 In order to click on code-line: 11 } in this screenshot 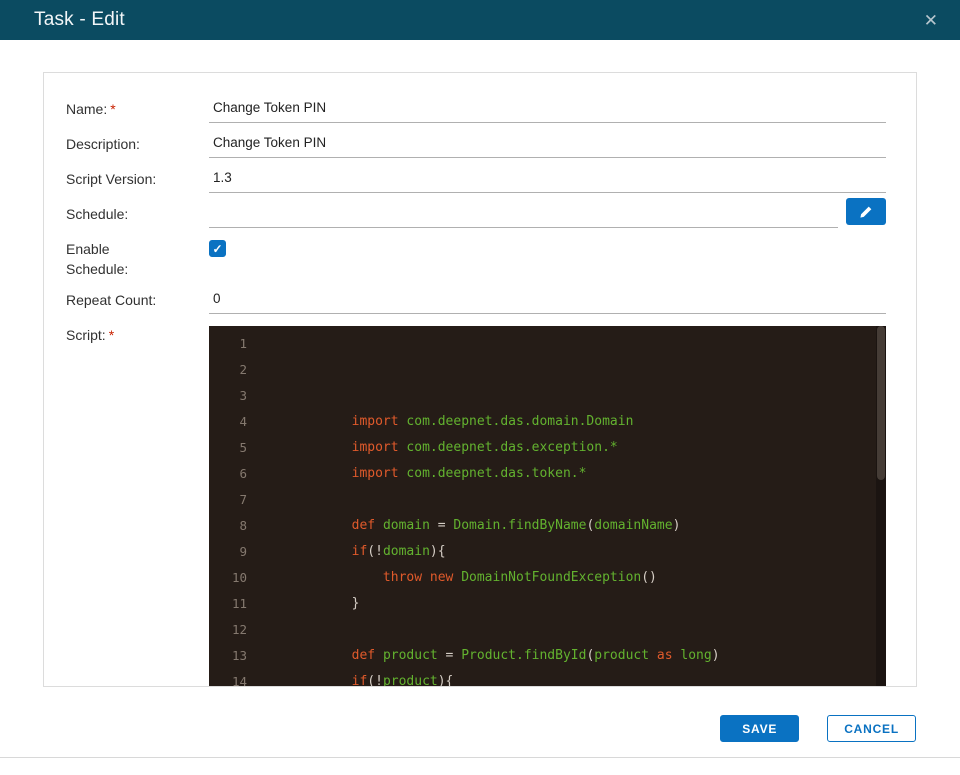, I will do `click(547, 604)`.